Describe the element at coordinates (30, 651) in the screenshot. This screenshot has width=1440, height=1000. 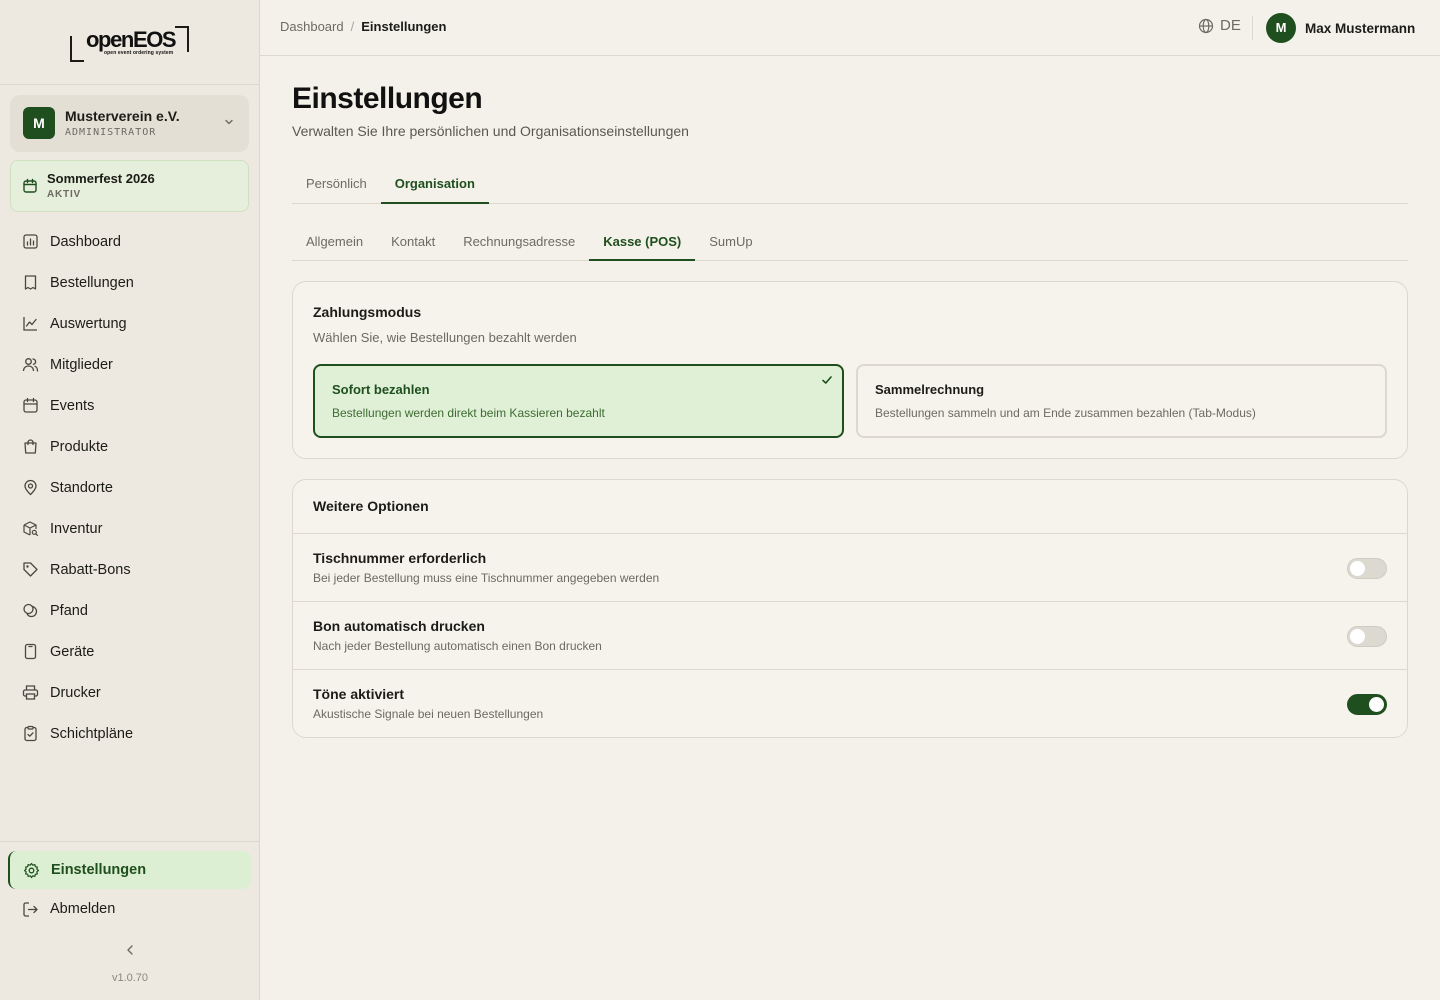
I see `tablet-icon` at that location.